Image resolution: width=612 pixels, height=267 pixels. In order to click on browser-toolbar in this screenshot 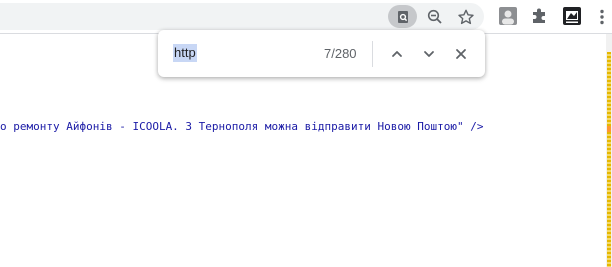, I will do `click(306, 16)`.